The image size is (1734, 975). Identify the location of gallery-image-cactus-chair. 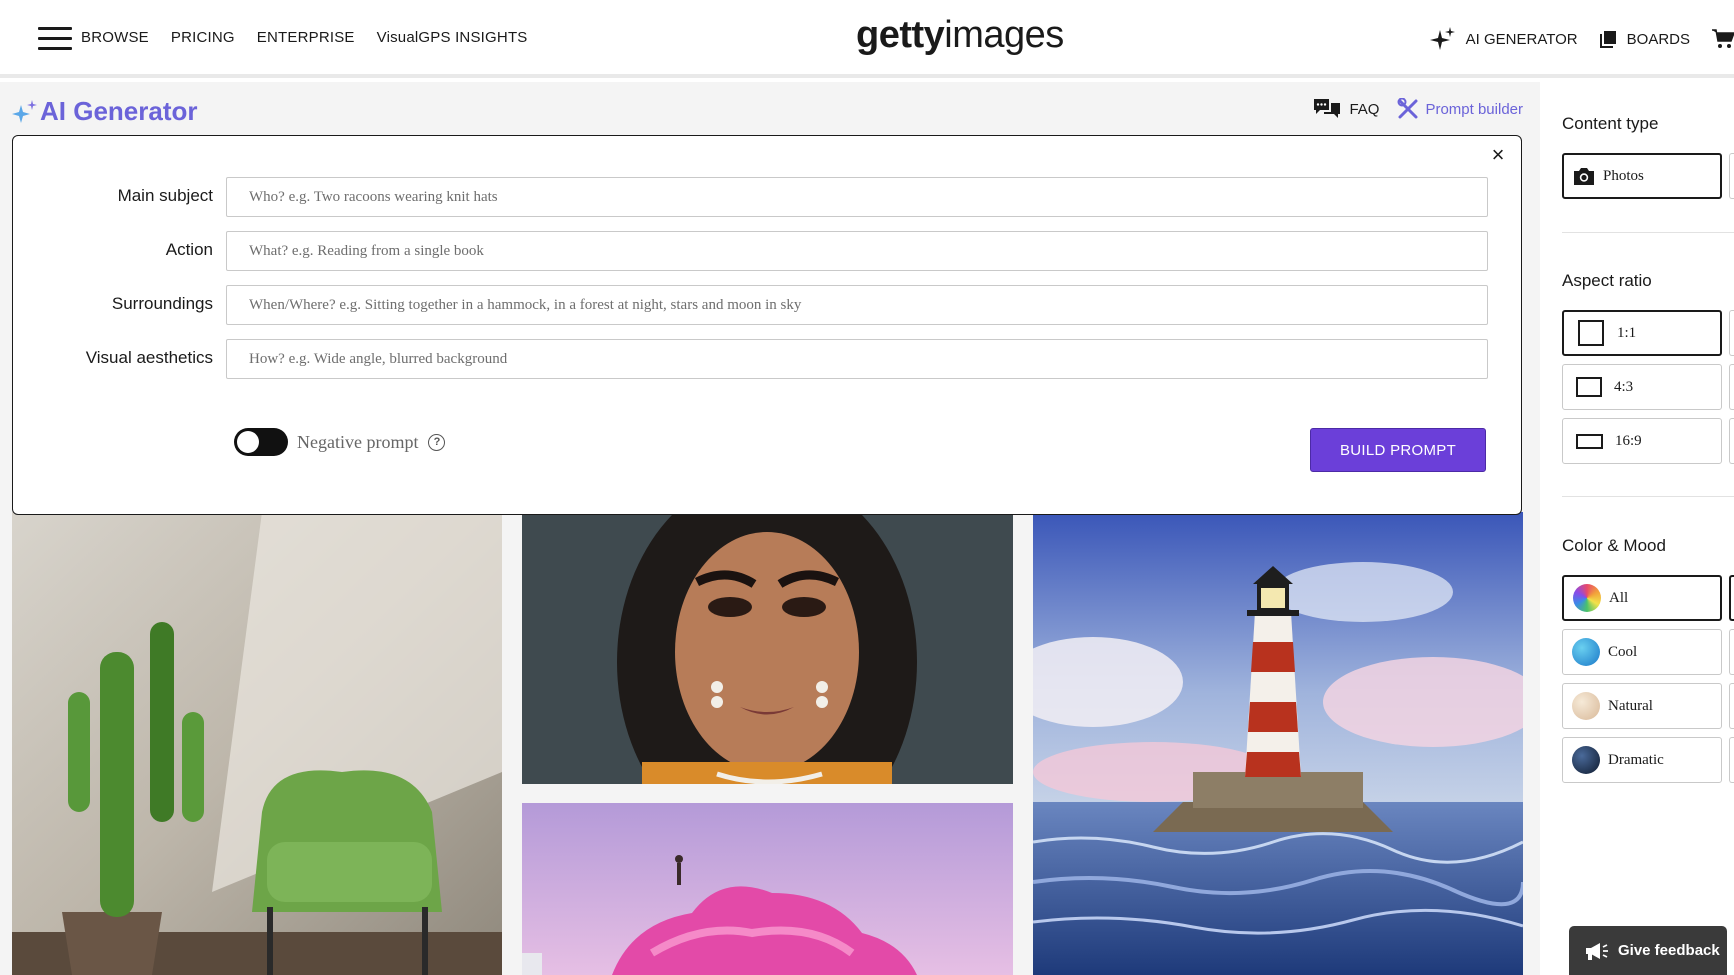
(257, 743).